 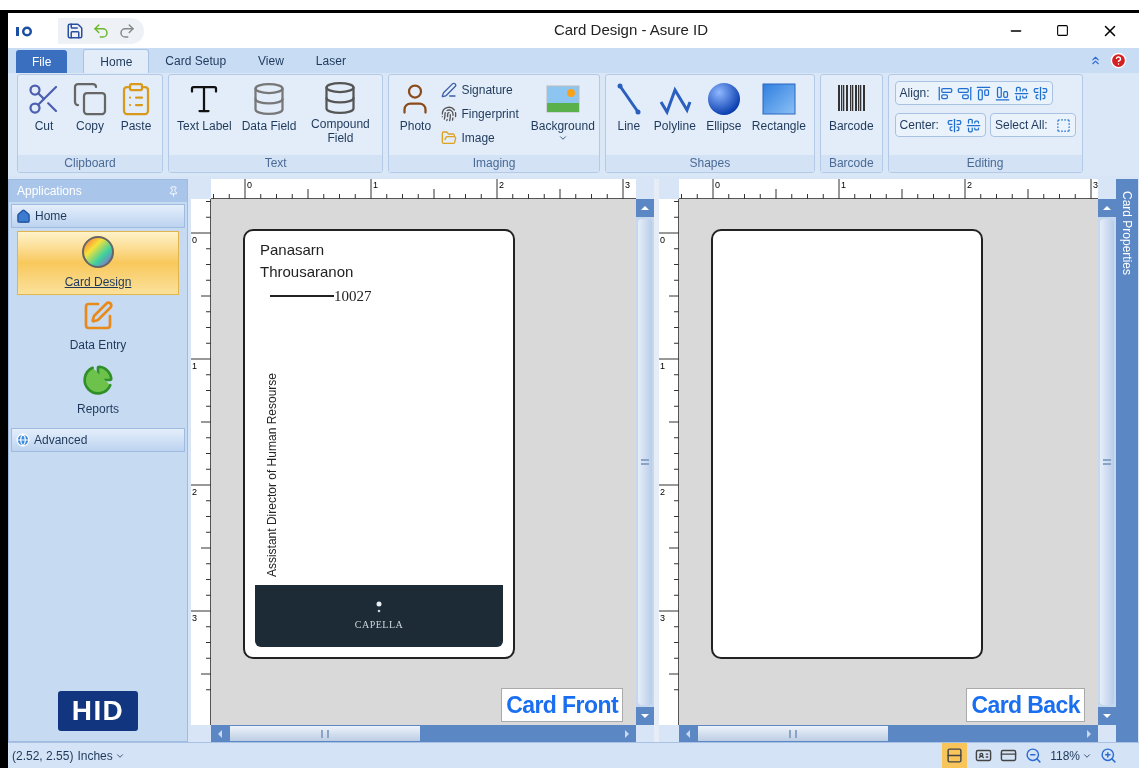 I want to click on card-first-name: Panasarn, so click(x=379, y=250).